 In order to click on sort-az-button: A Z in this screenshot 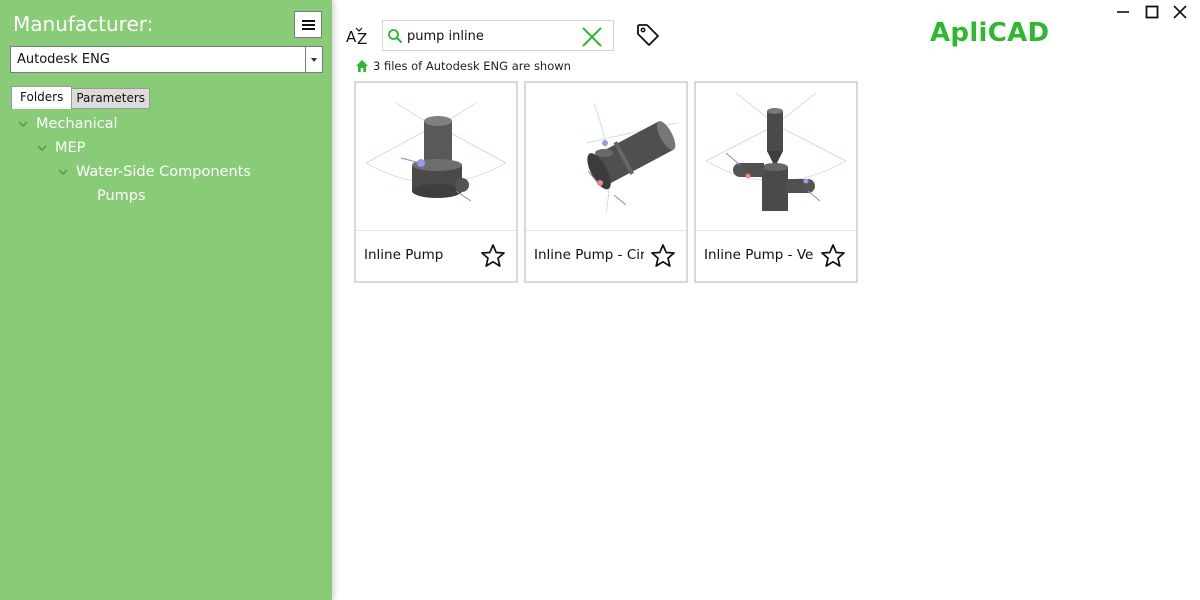, I will do `click(358, 36)`.